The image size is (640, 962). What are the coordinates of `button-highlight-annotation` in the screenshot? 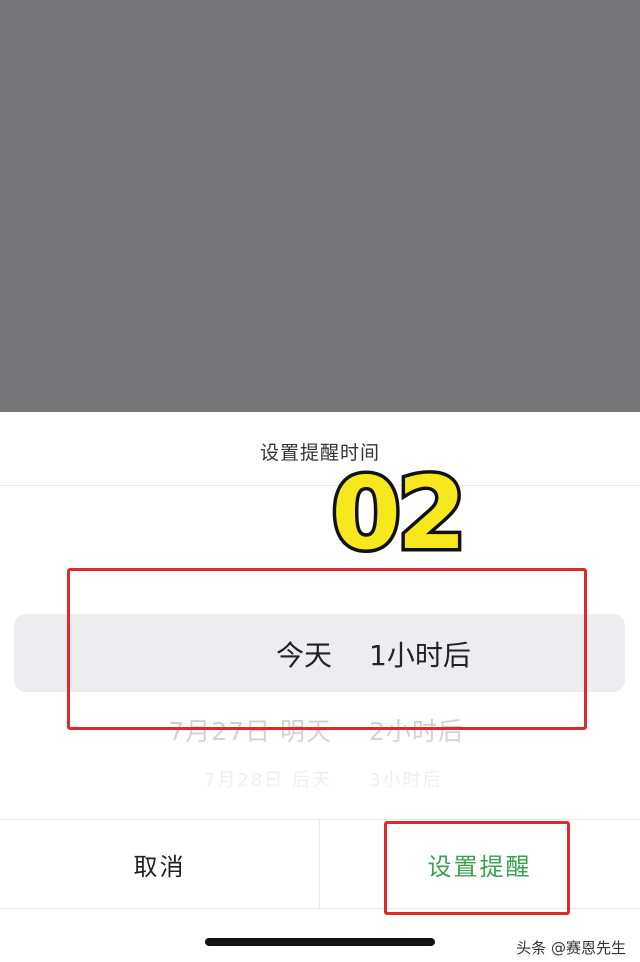 It's located at (477, 868).